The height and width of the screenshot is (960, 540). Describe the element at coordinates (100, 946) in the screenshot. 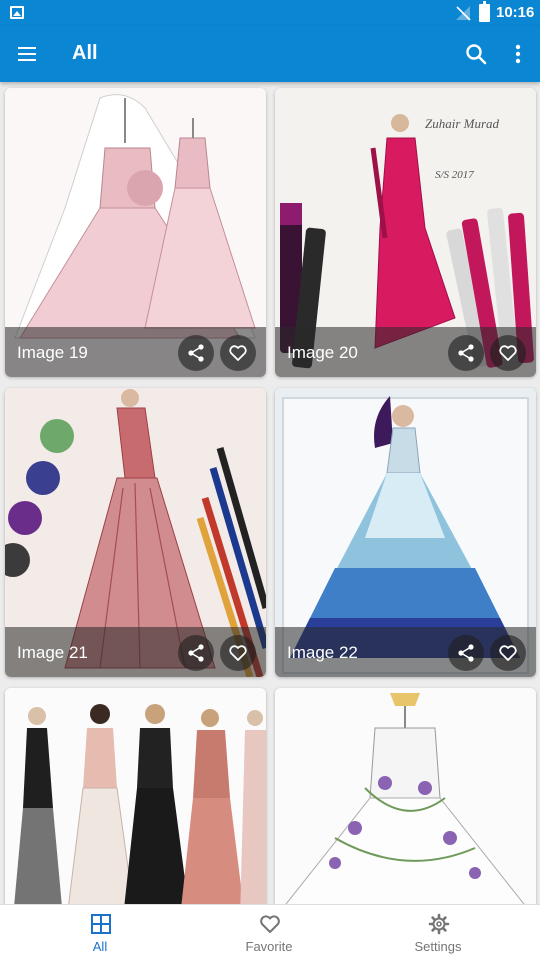

I see `nav-label-all: All` at that location.